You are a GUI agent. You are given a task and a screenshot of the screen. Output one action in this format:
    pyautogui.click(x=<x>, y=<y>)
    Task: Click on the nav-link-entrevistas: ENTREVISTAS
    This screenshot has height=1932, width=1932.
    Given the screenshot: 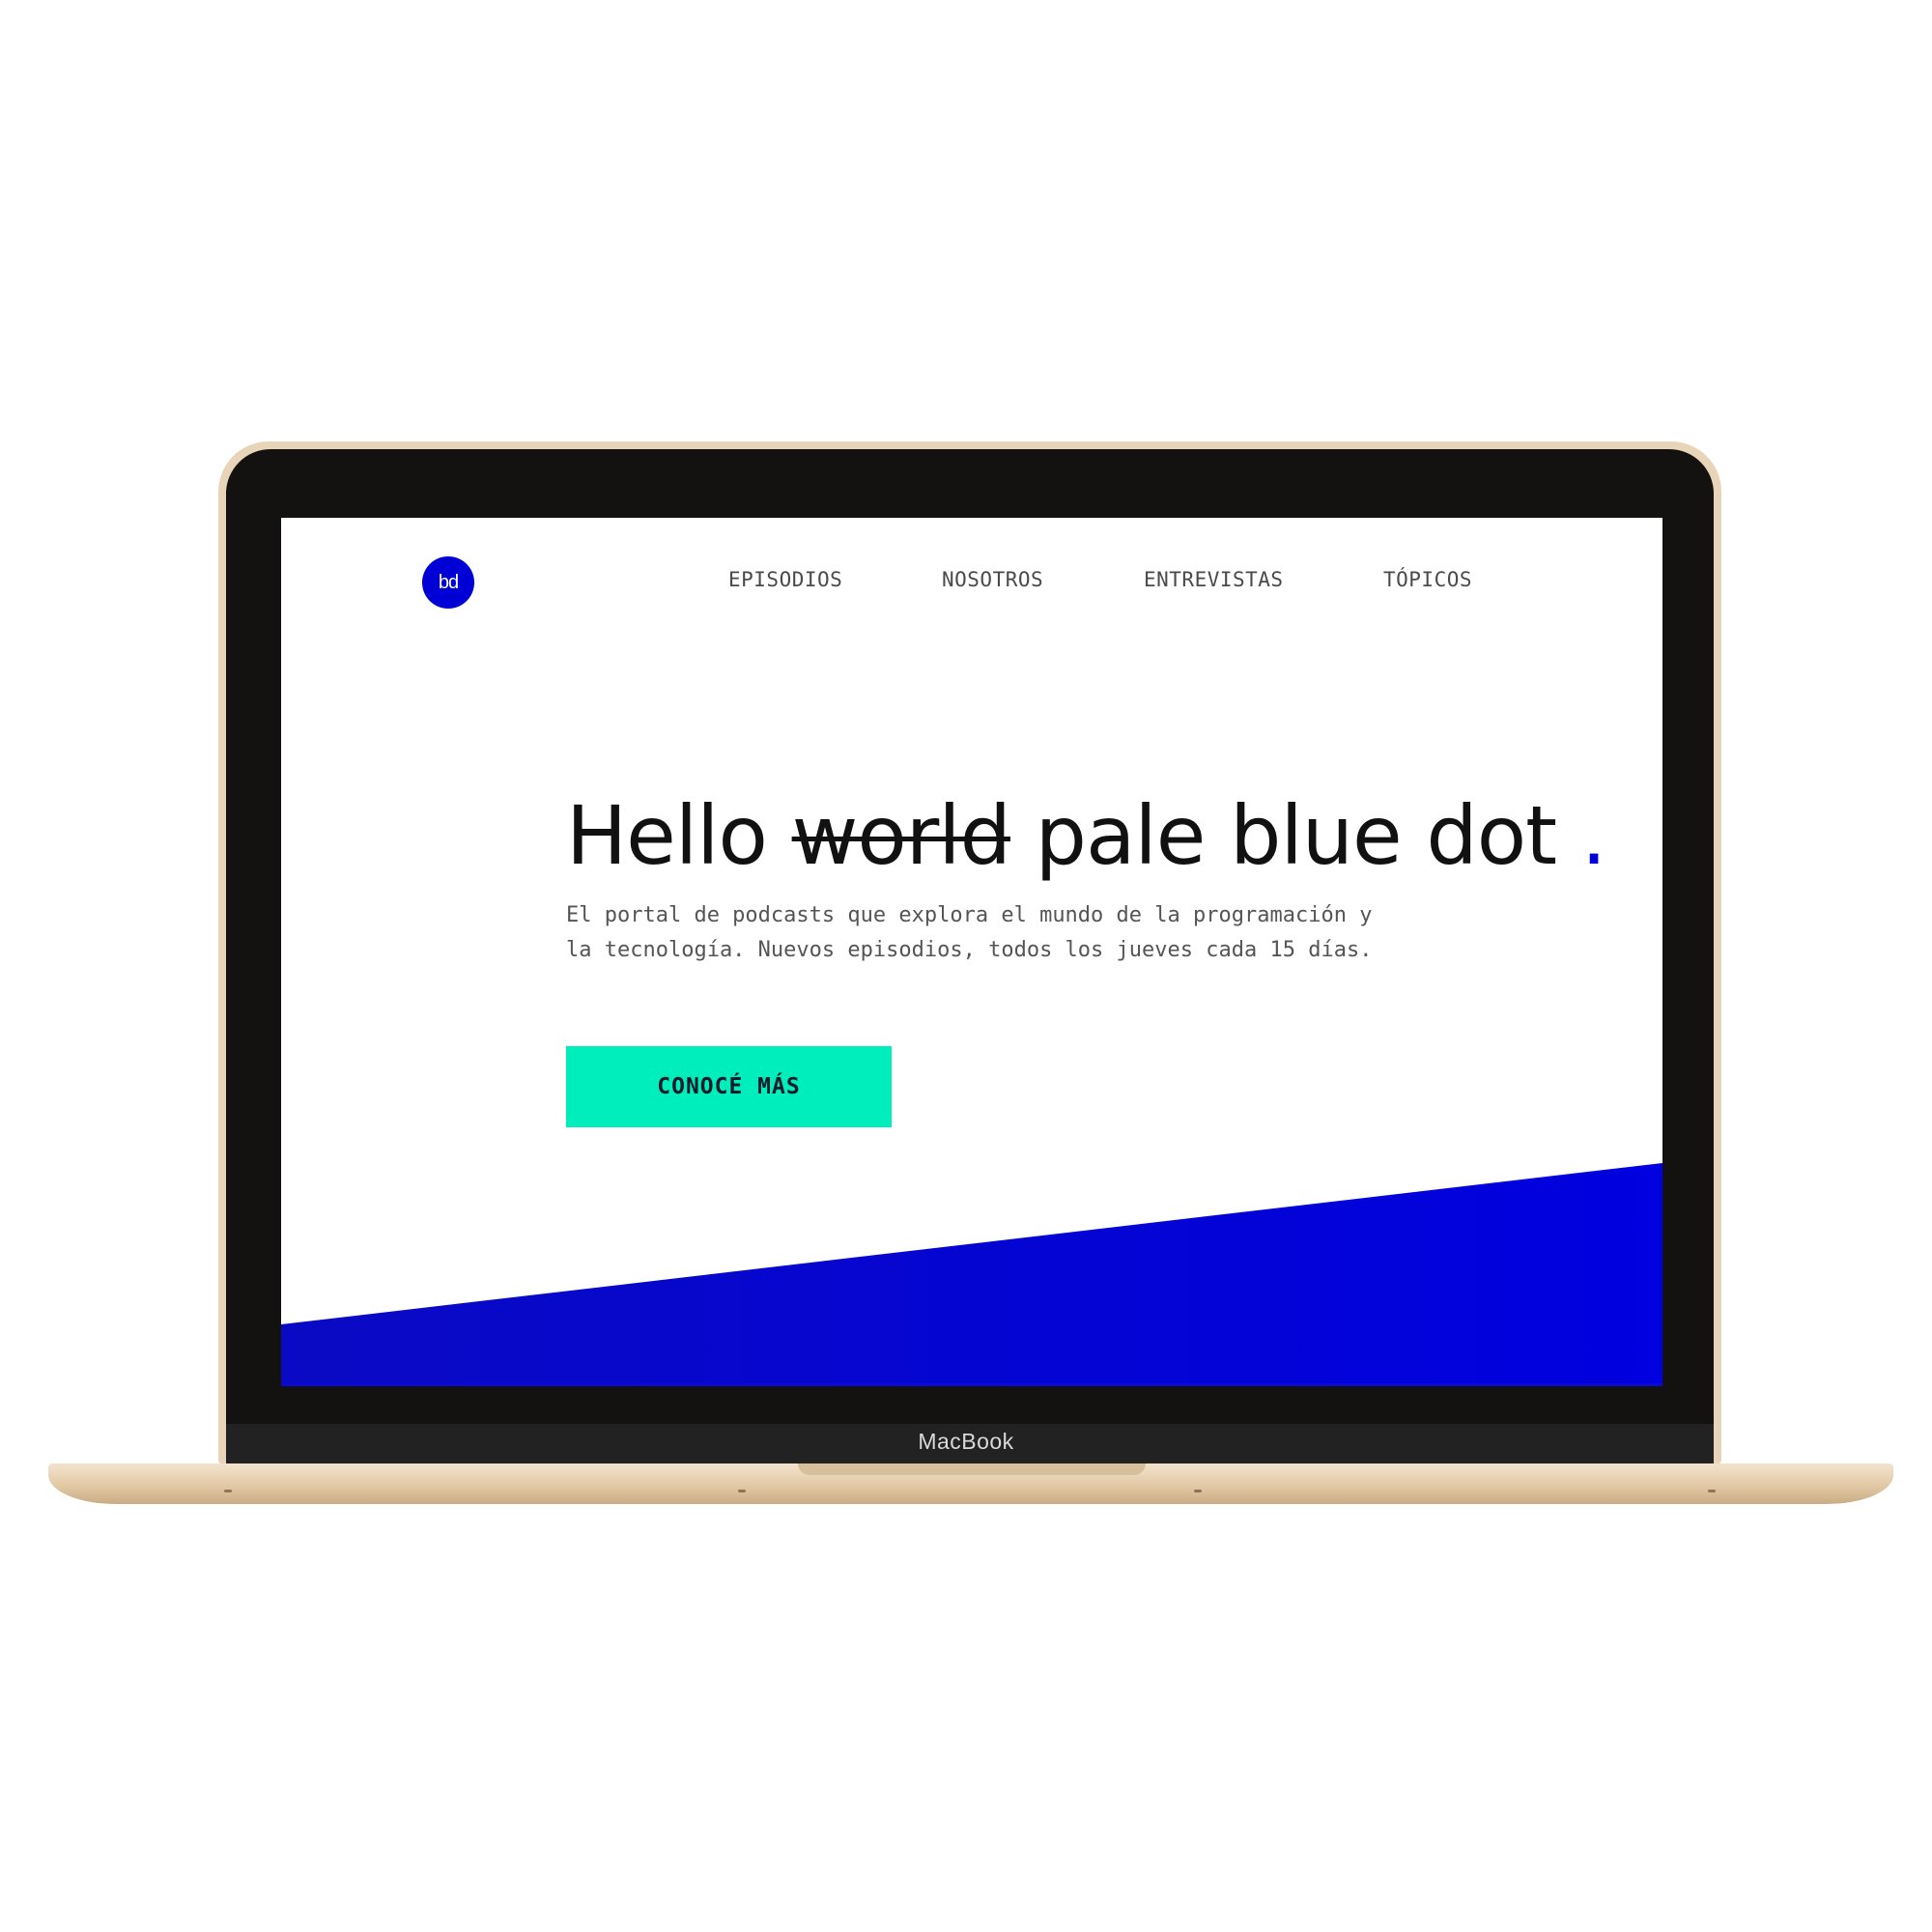 What is the action you would take?
    pyautogui.click(x=1214, y=579)
    